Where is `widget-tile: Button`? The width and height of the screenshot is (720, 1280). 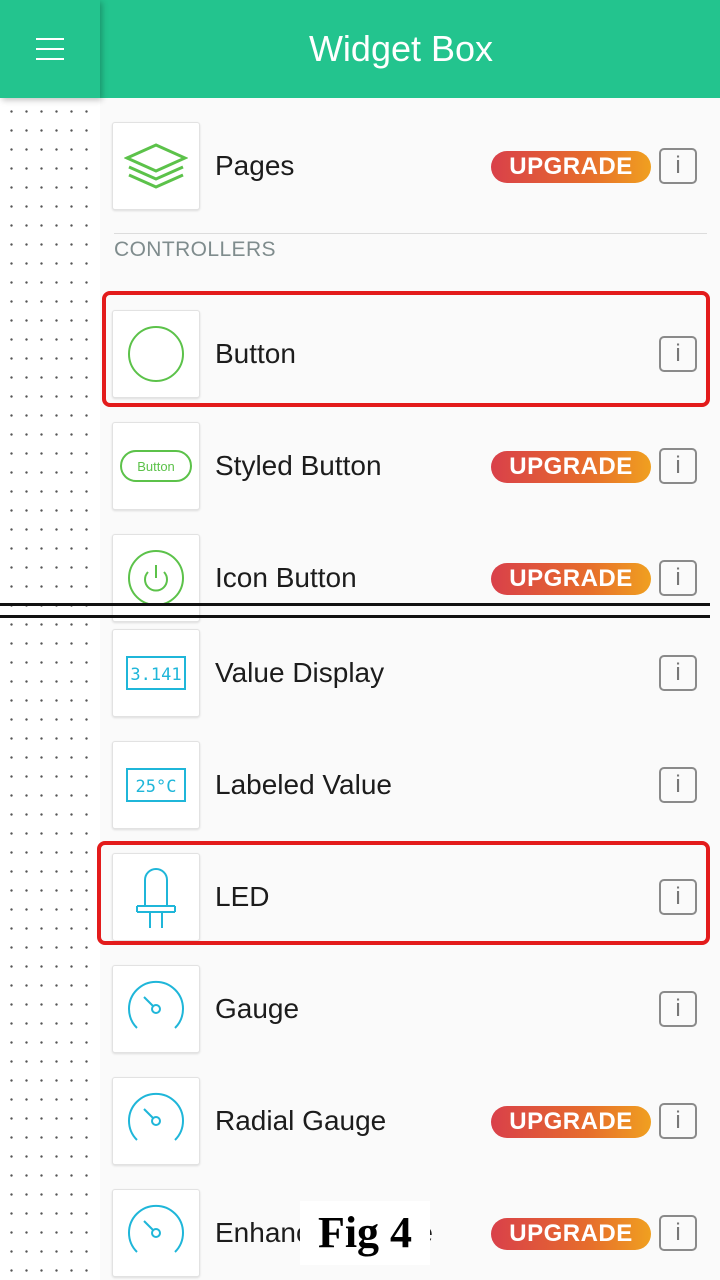 widget-tile: Button is located at coordinates (156, 466).